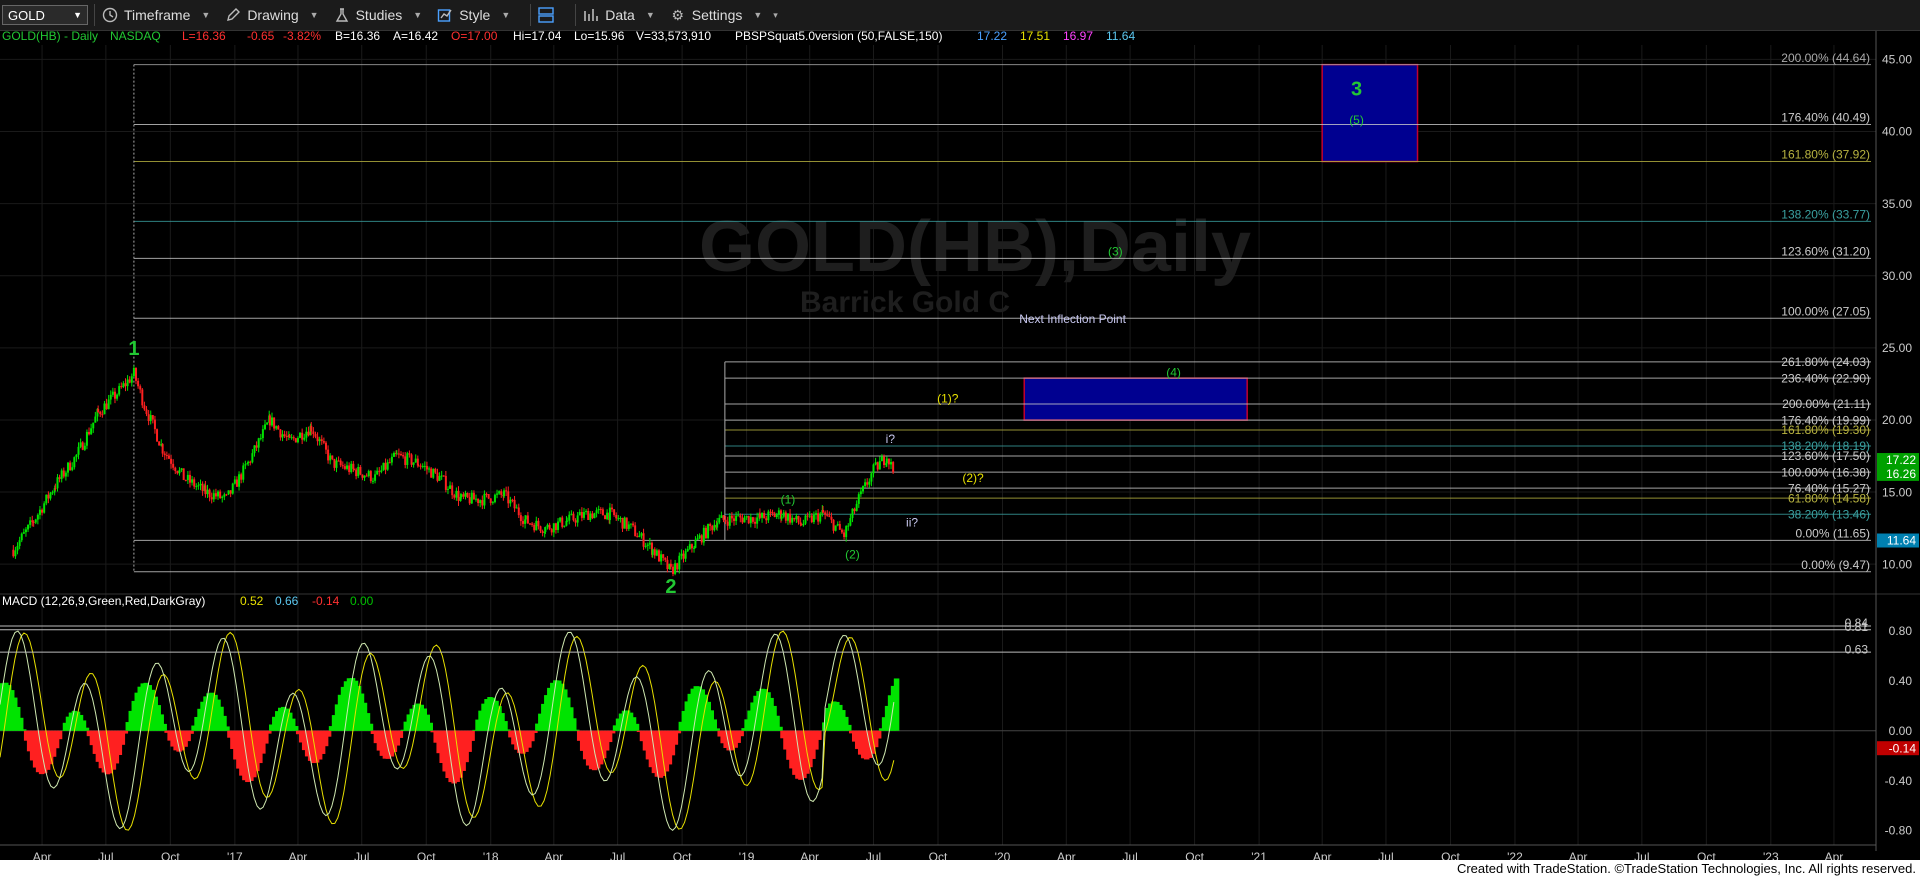 This screenshot has width=1920, height=878. Describe the element at coordinates (1897, 204) in the screenshot. I see `y-tick-label: 35.00` at that location.